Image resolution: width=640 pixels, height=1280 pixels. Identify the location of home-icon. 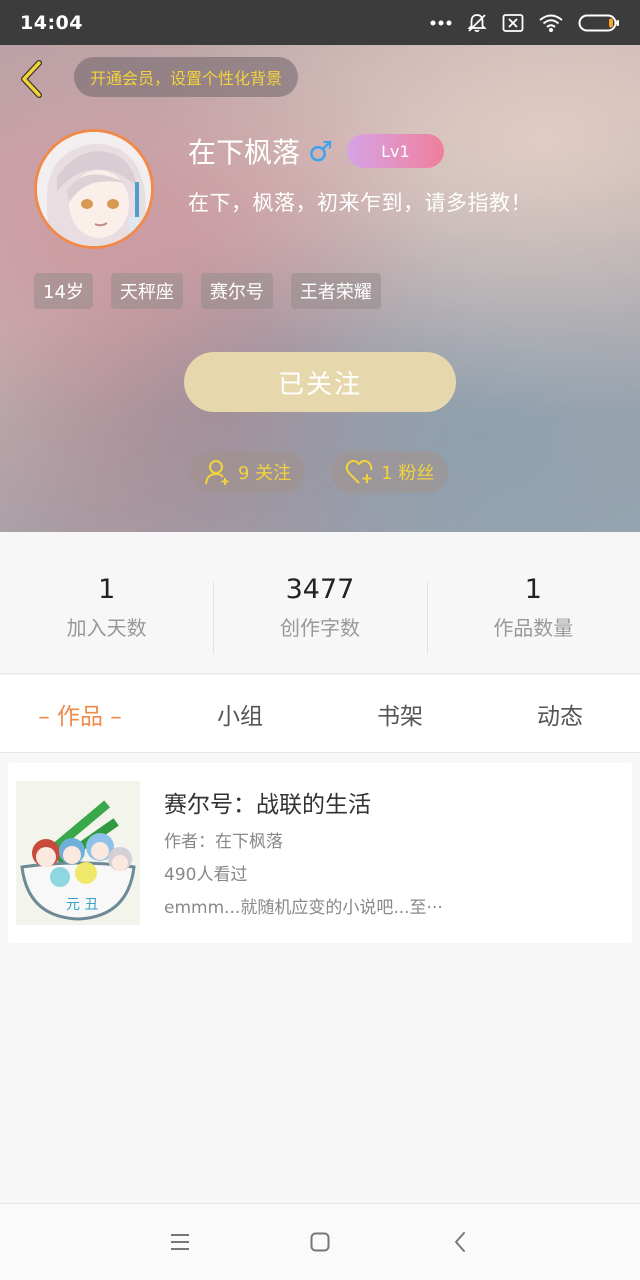
(320, 1242).